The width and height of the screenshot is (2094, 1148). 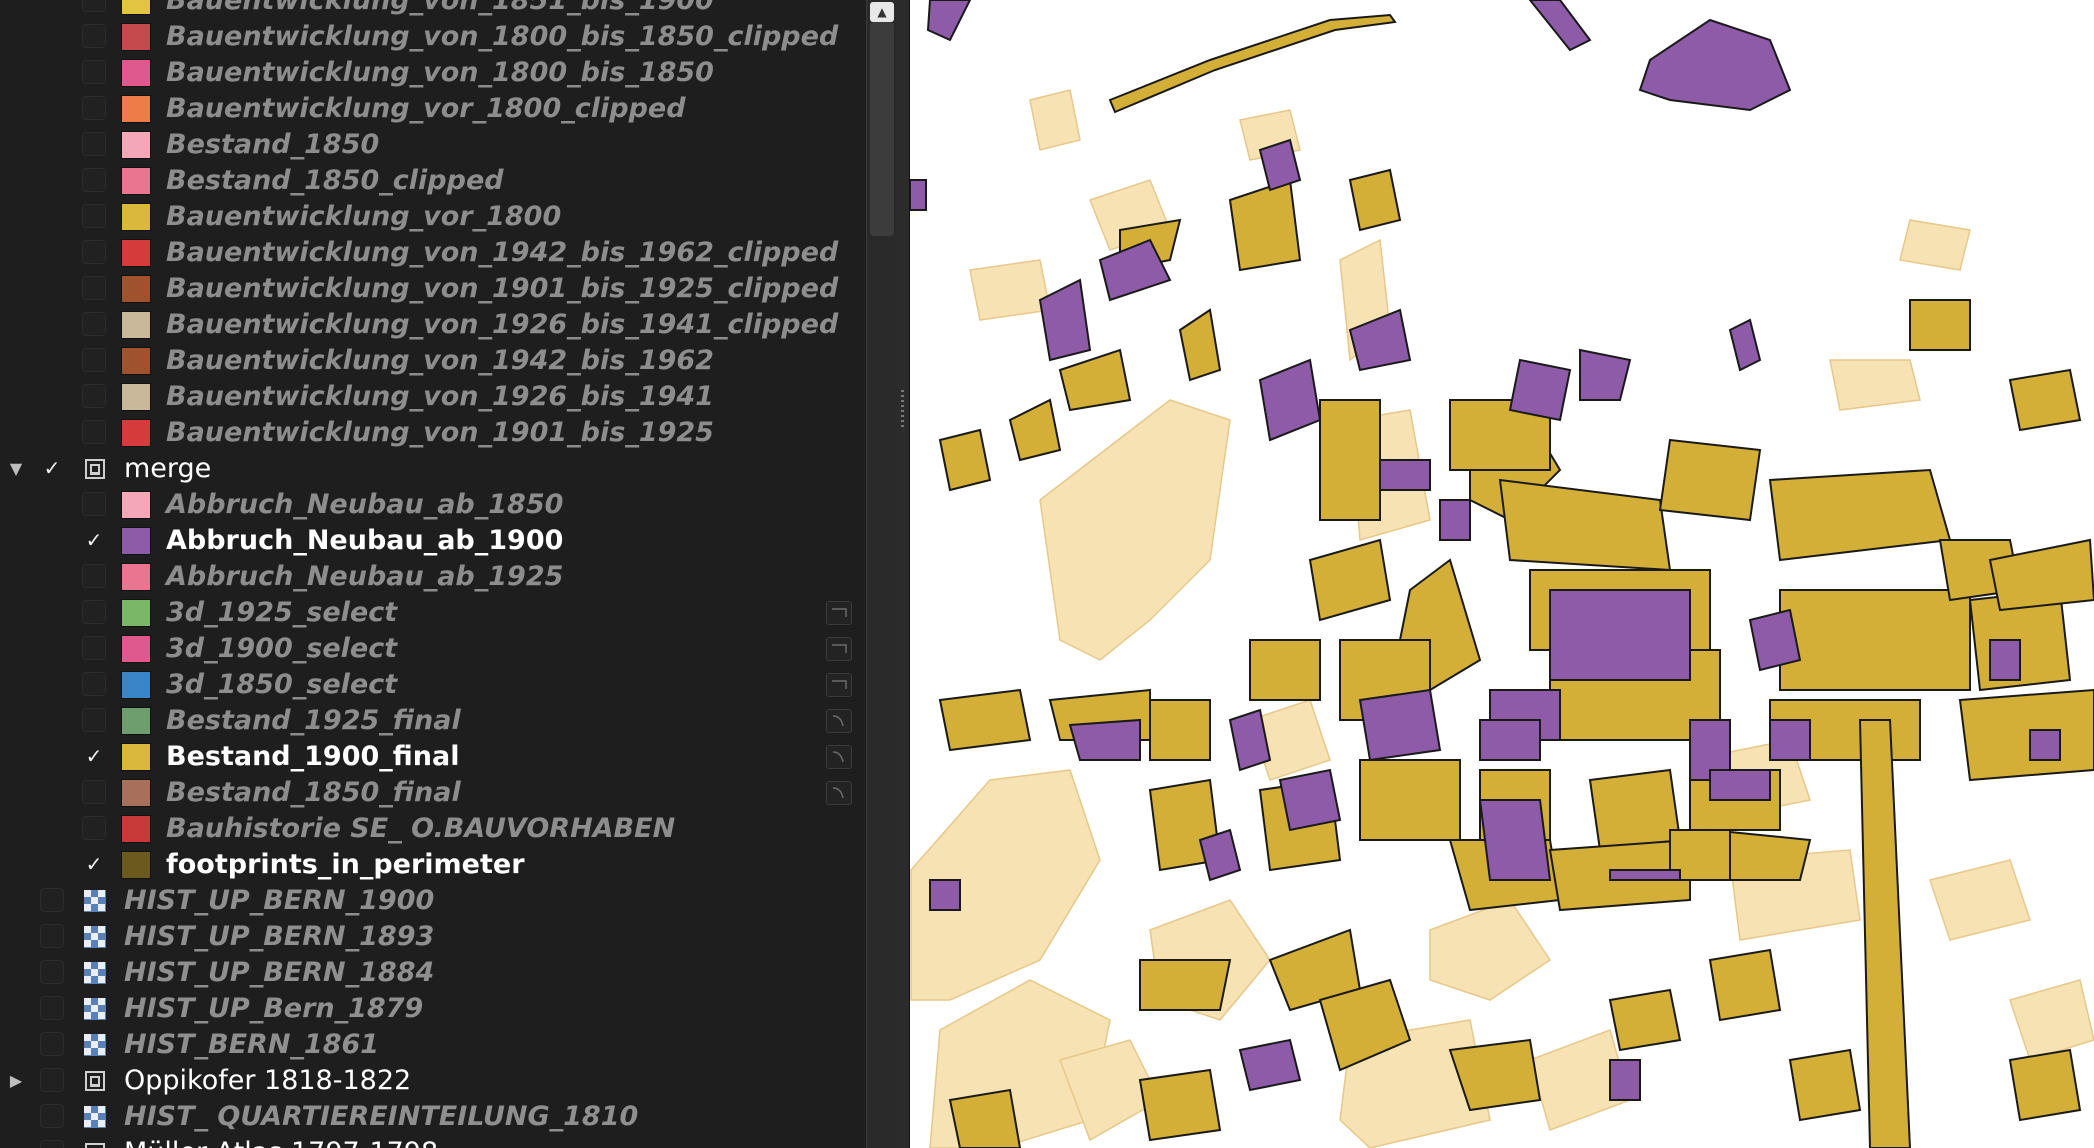 What do you see at coordinates (881, 574) in the screenshot?
I see `layers-scrollbar: ▲` at bounding box center [881, 574].